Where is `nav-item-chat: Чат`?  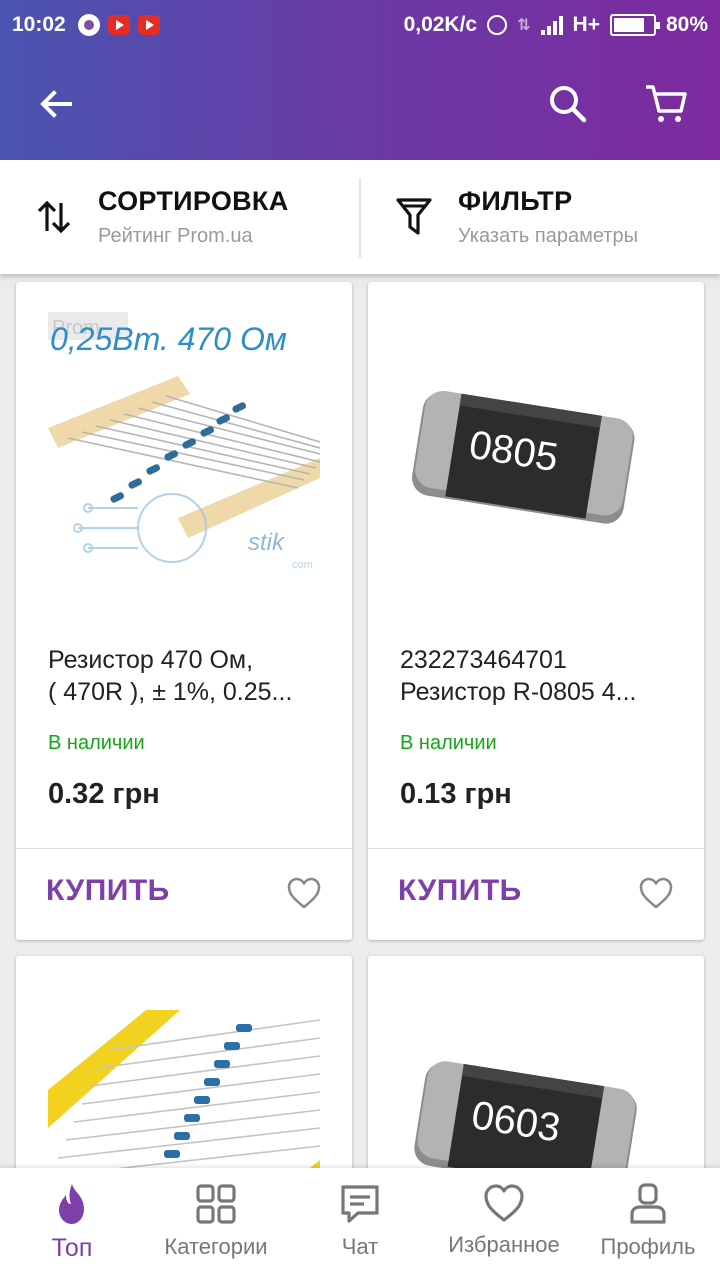
nav-item-chat: Чат is located at coordinates (360, 1224).